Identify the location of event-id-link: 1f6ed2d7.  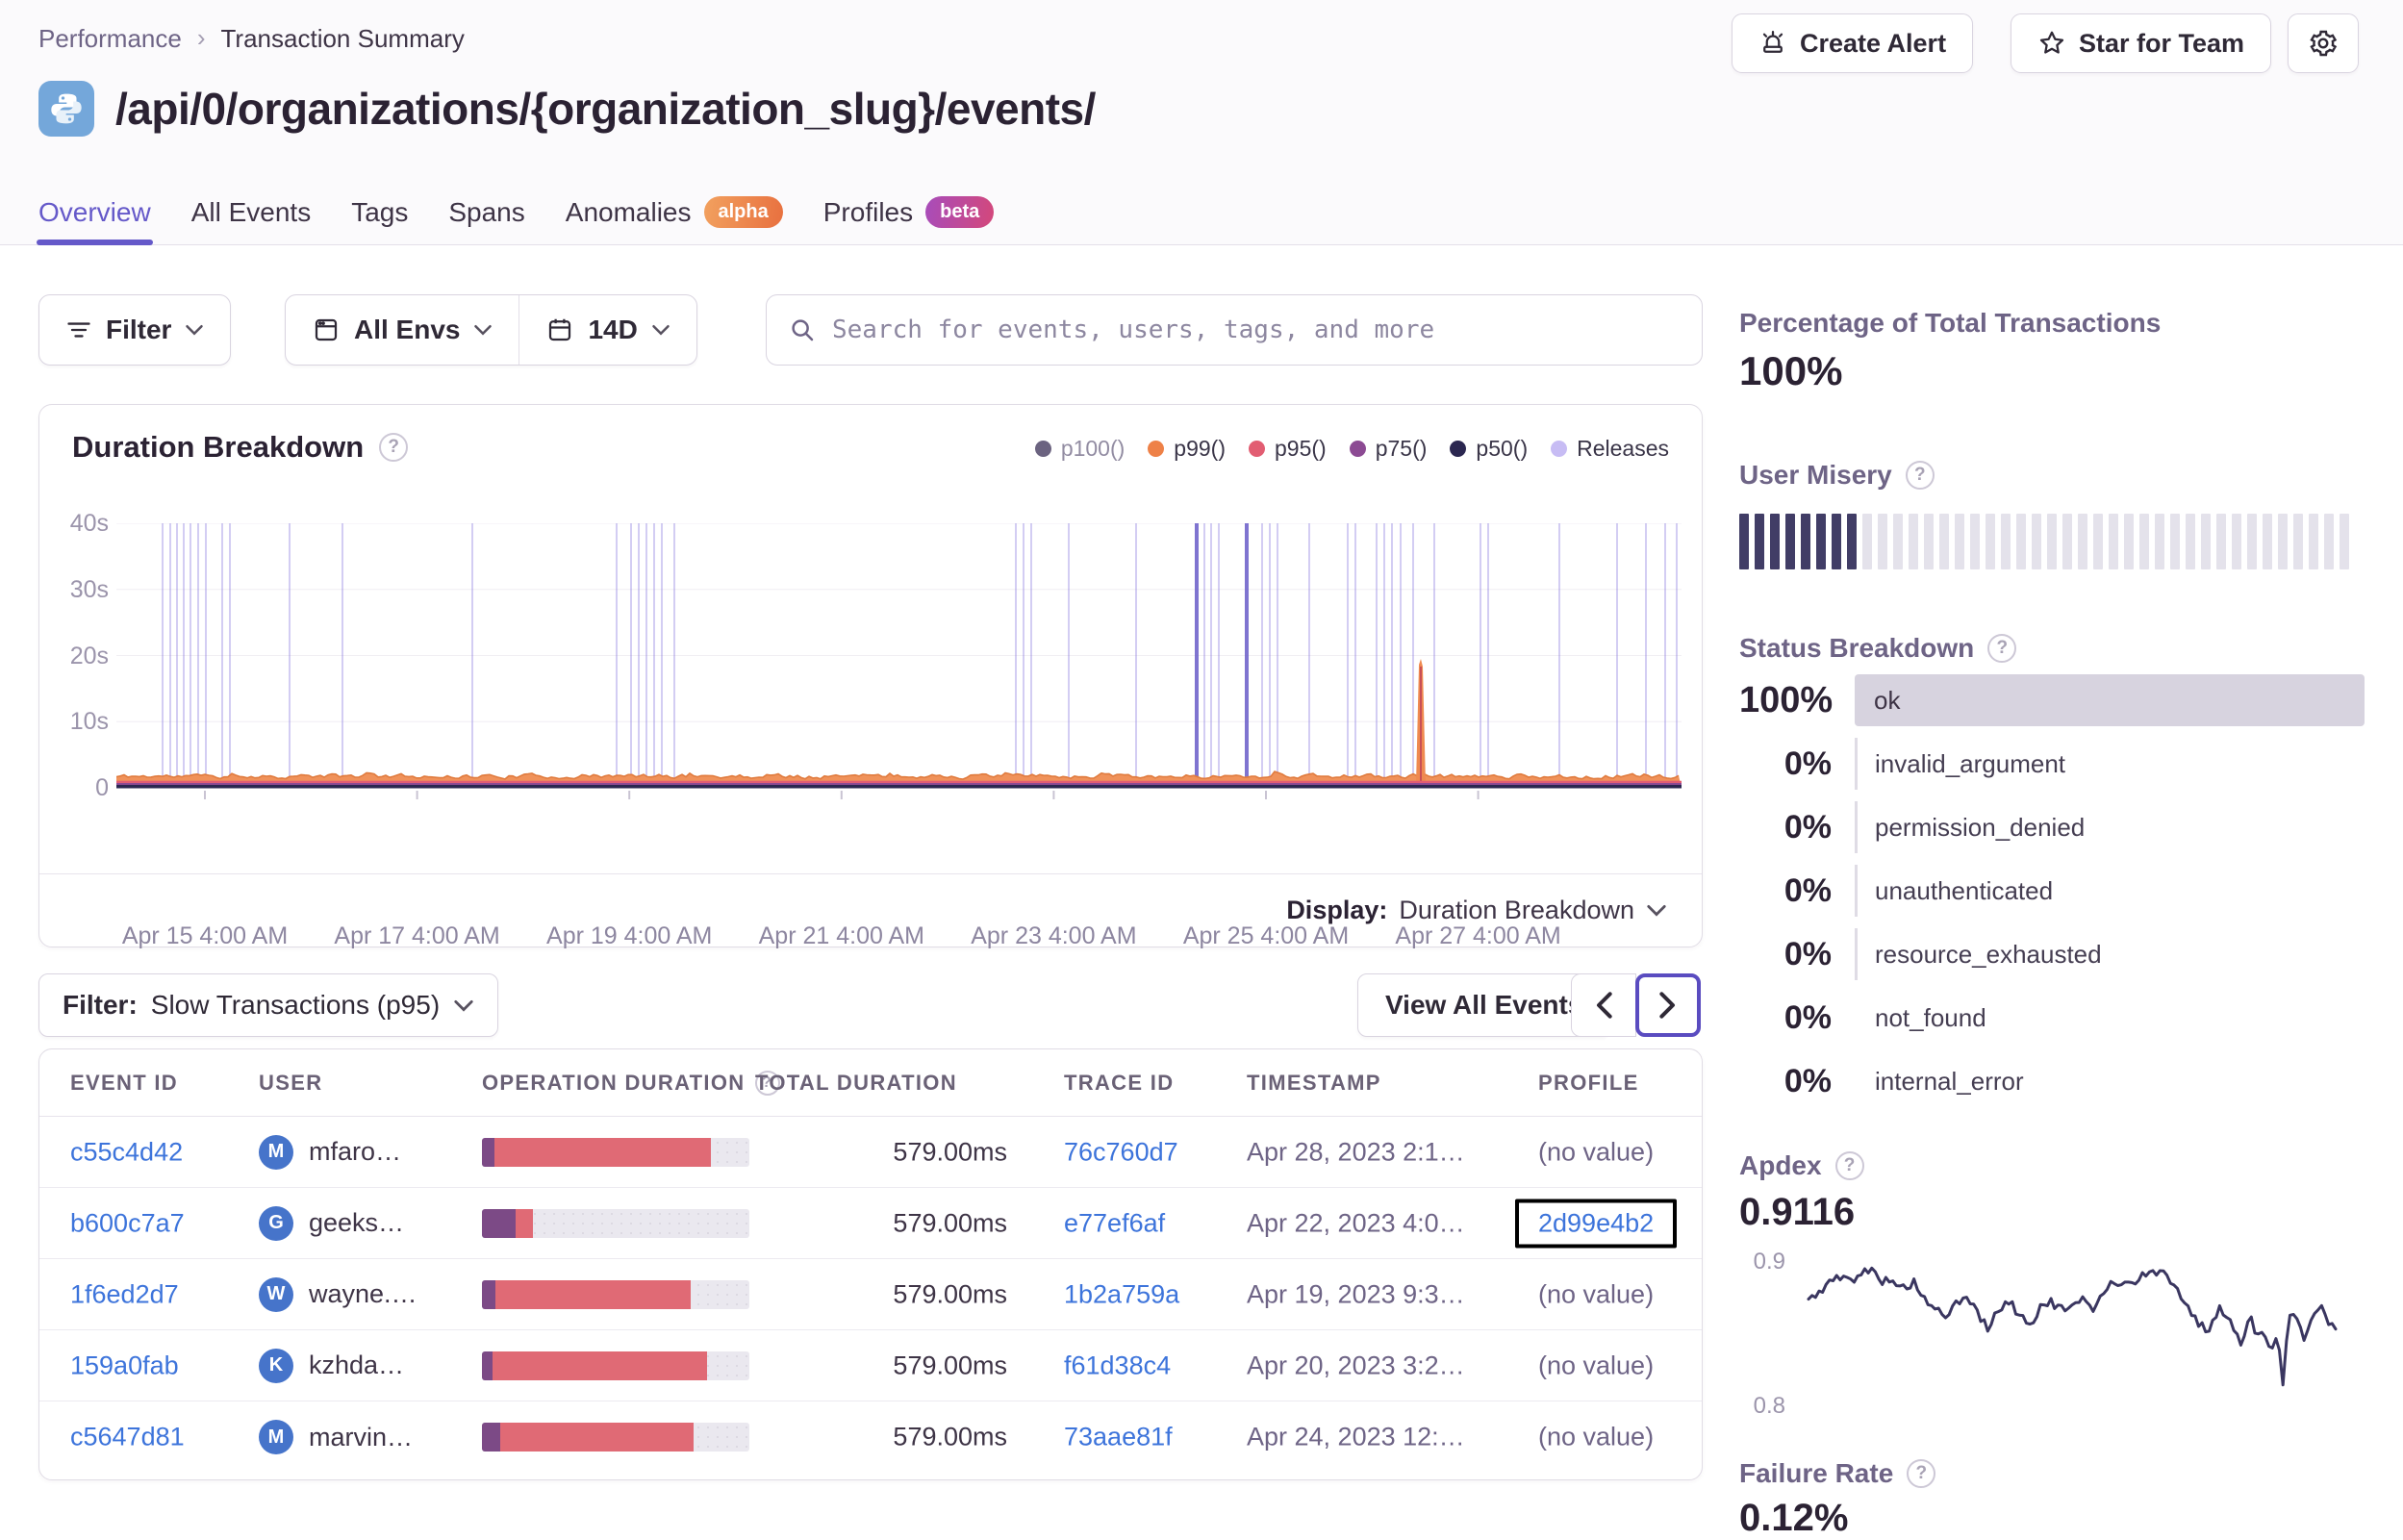
(124, 1293).